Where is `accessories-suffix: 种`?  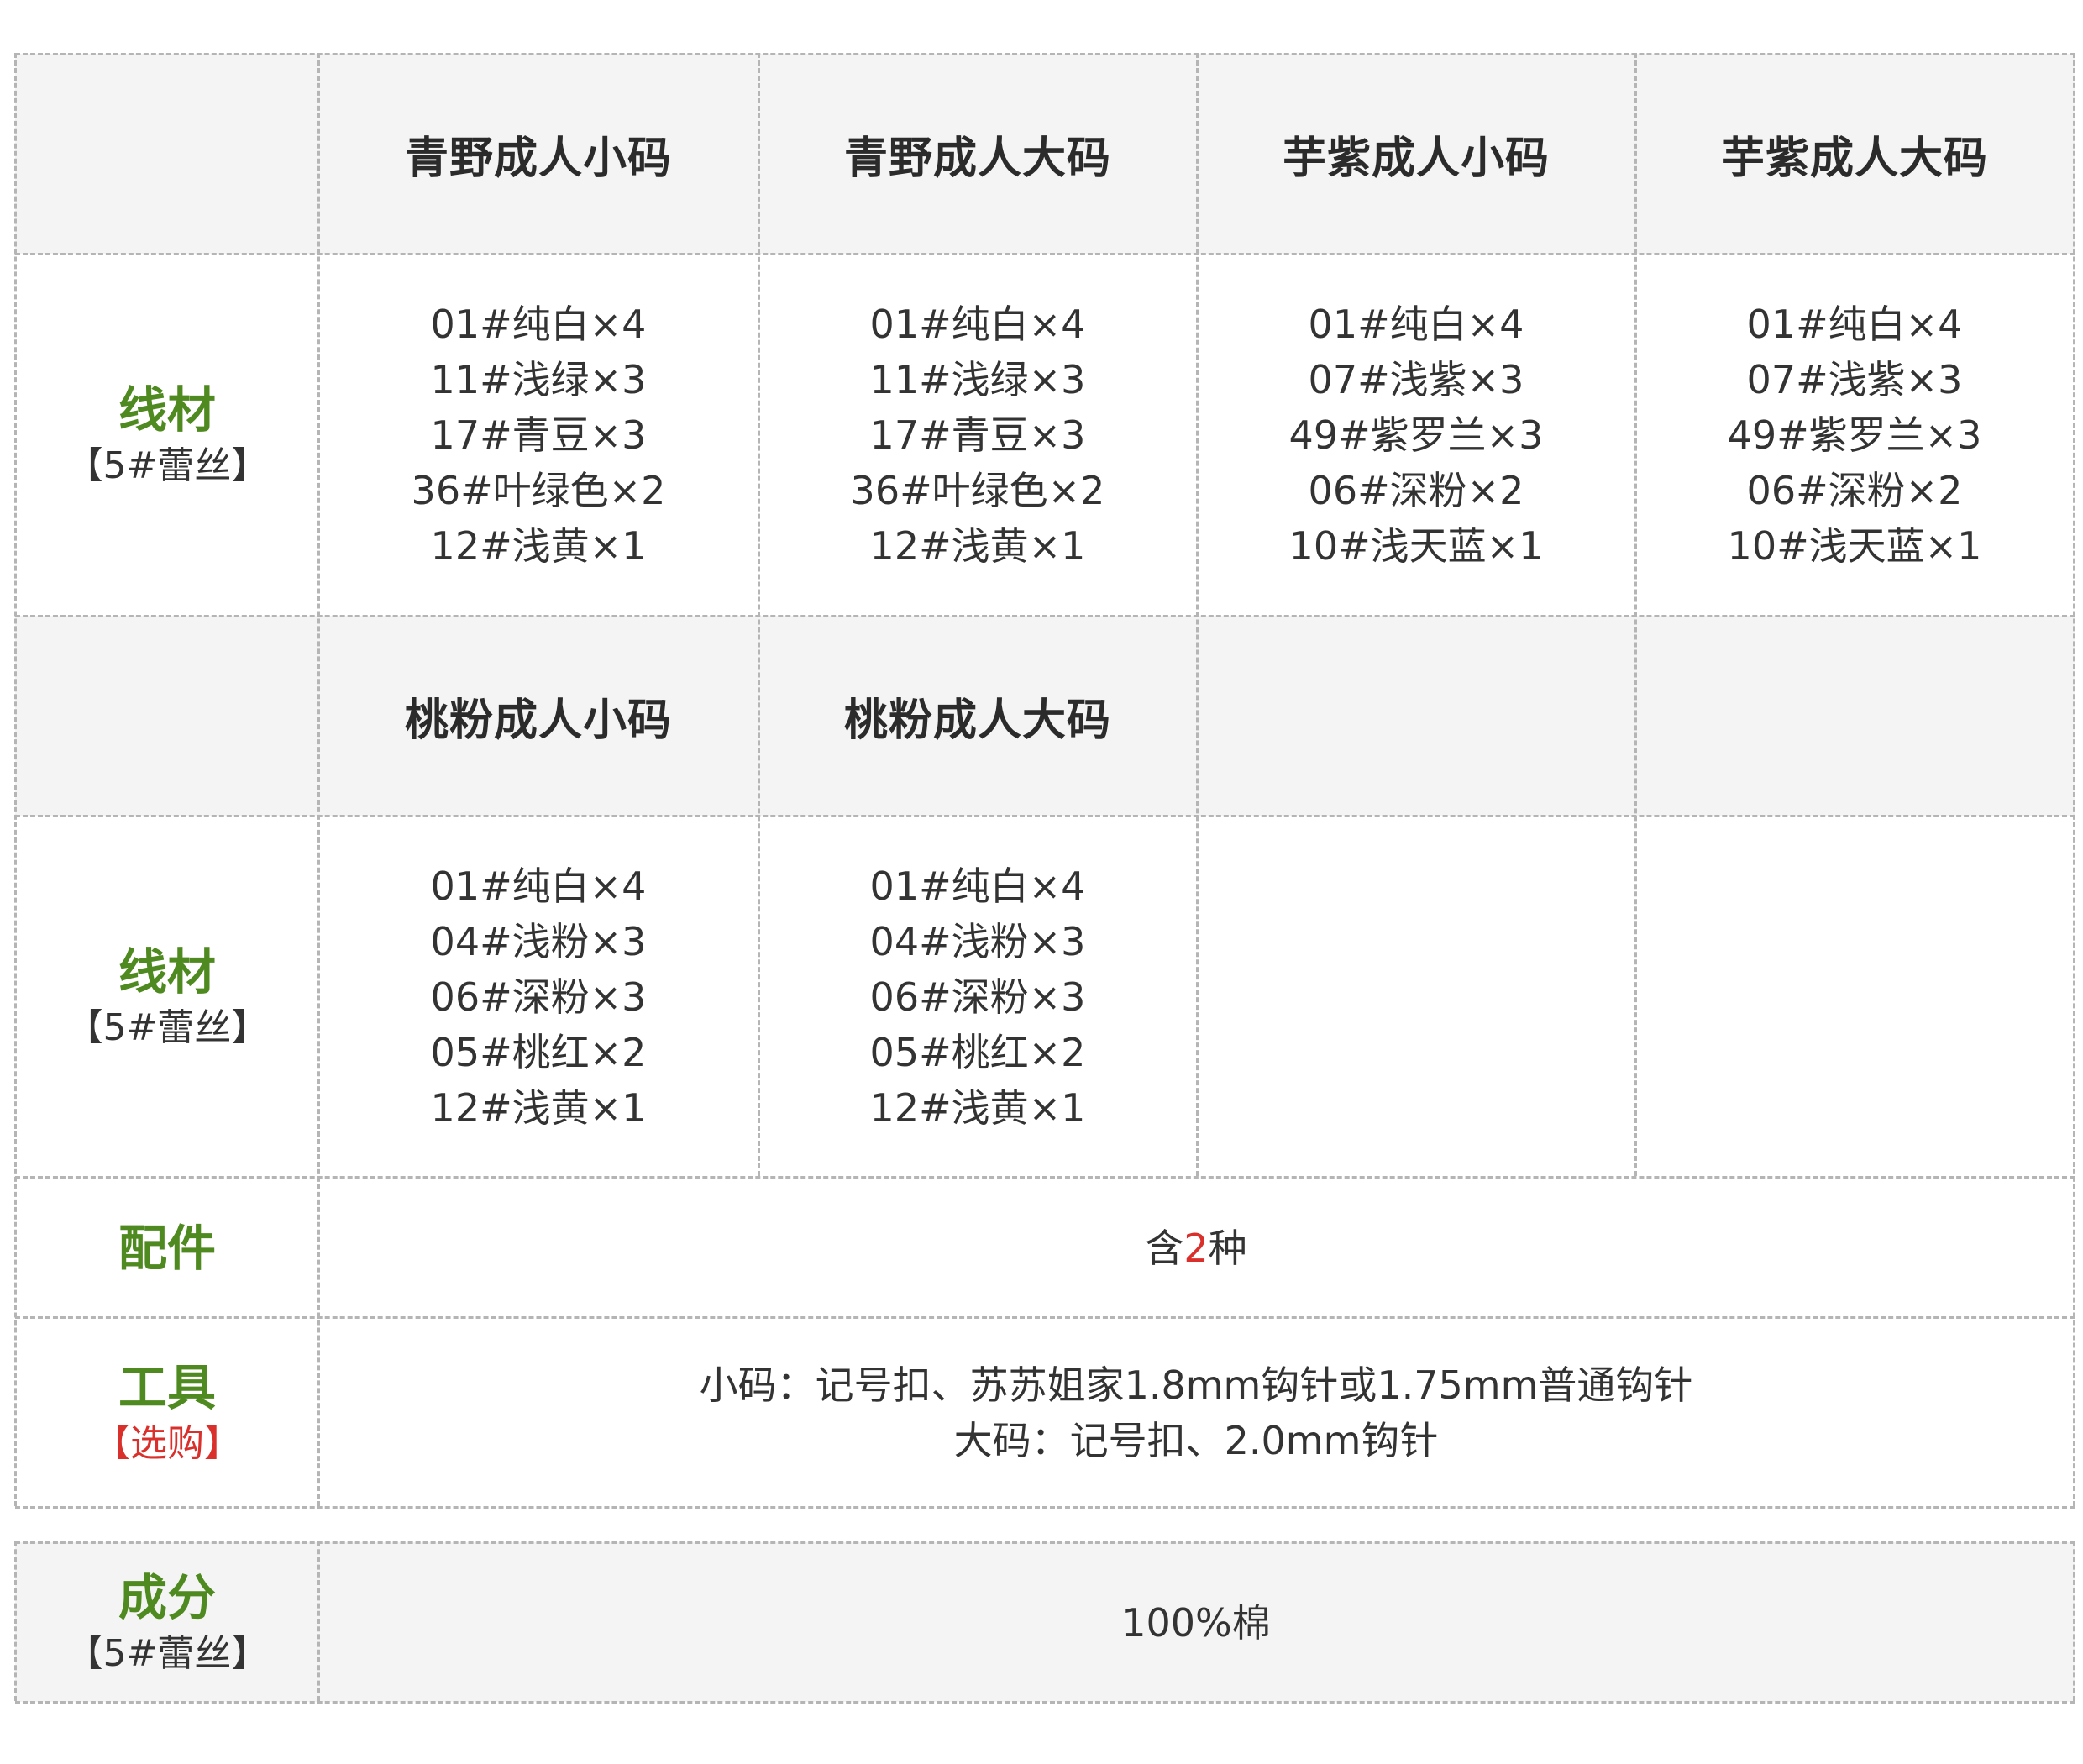
accessories-suffix: 种 is located at coordinates (1227, 1248).